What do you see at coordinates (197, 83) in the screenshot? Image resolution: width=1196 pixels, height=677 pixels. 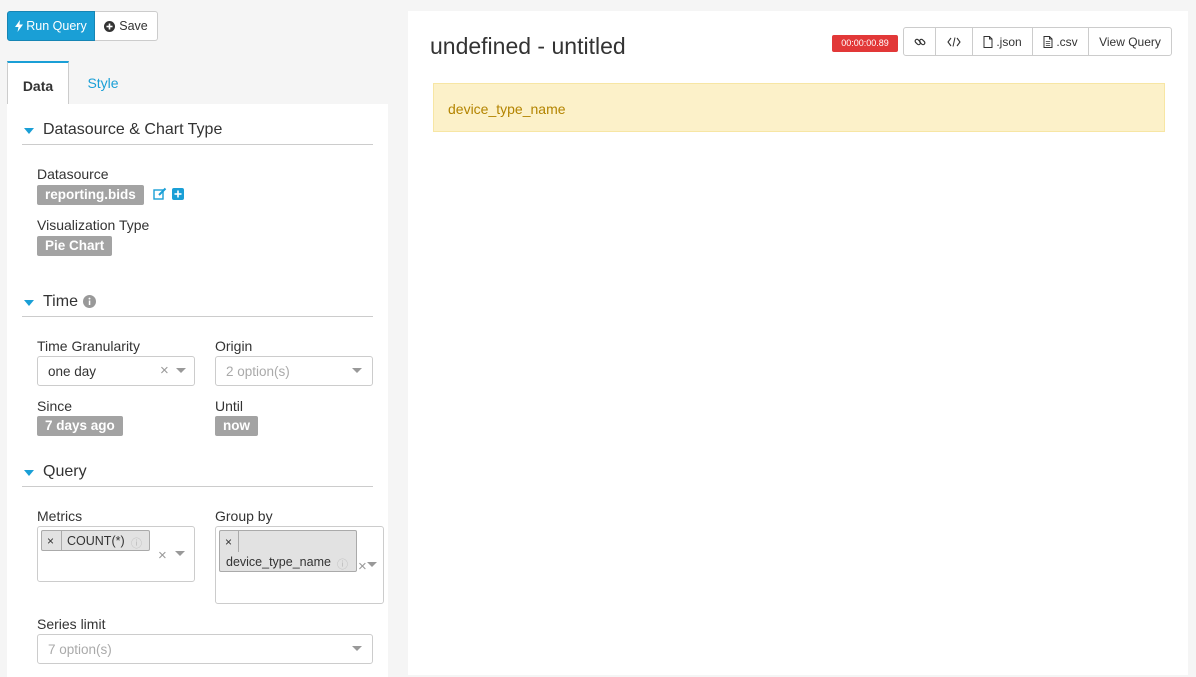 I see `panel-tabs: Data Style` at bounding box center [197, 83].